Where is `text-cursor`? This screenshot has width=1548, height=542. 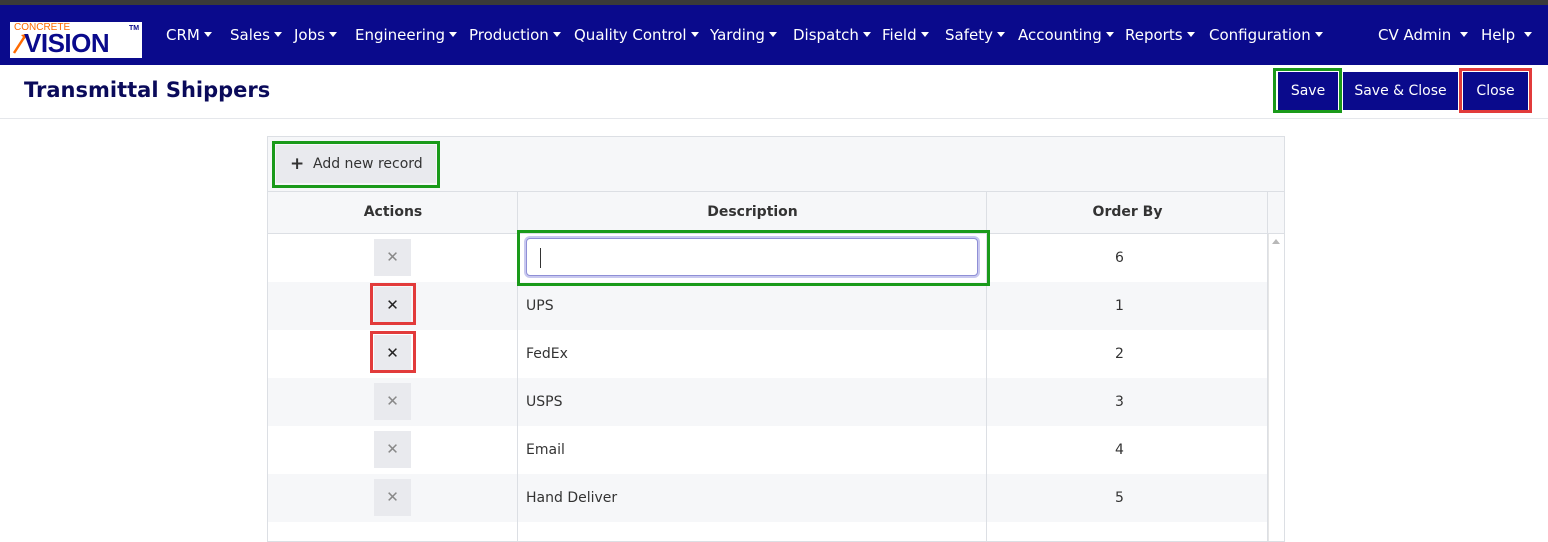 text-cursor is located at coordinates (540, 258).